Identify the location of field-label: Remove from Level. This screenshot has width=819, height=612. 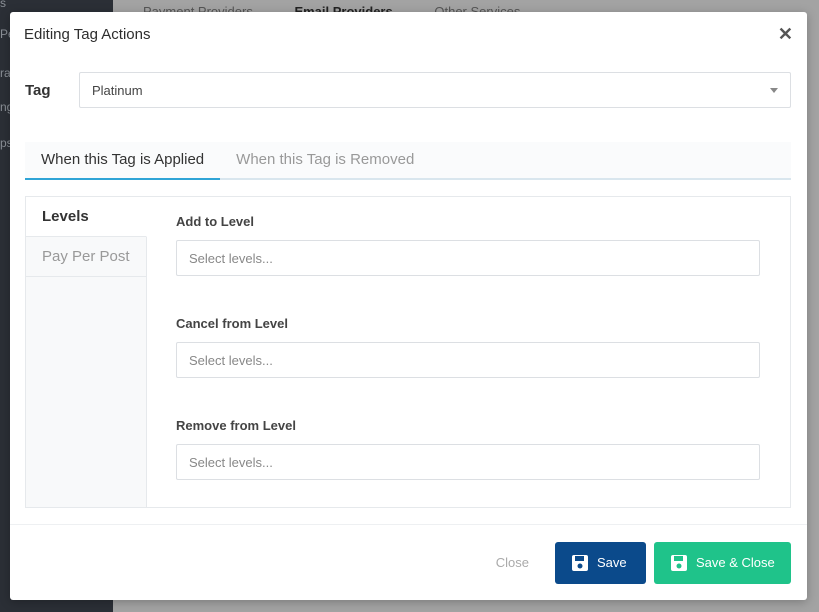
(236, 425).